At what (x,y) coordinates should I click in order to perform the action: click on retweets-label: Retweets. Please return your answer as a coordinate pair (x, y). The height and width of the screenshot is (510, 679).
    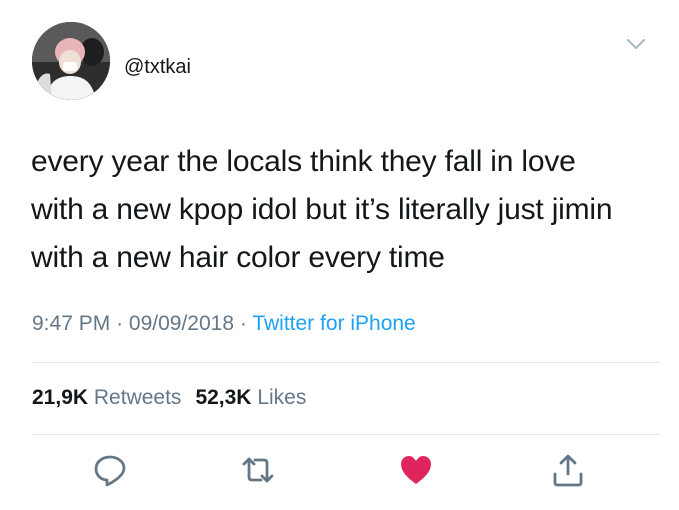
    Looking at the image, I should click on (137, 397).